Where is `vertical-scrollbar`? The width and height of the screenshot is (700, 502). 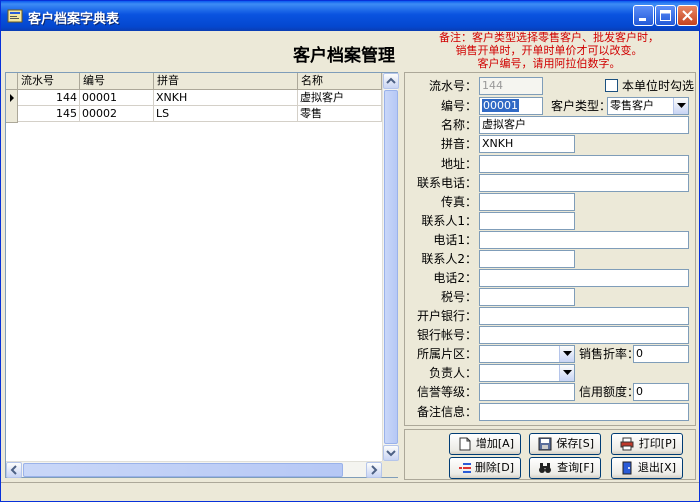 vertical-scrollbar is located at coordinates (390, 267).